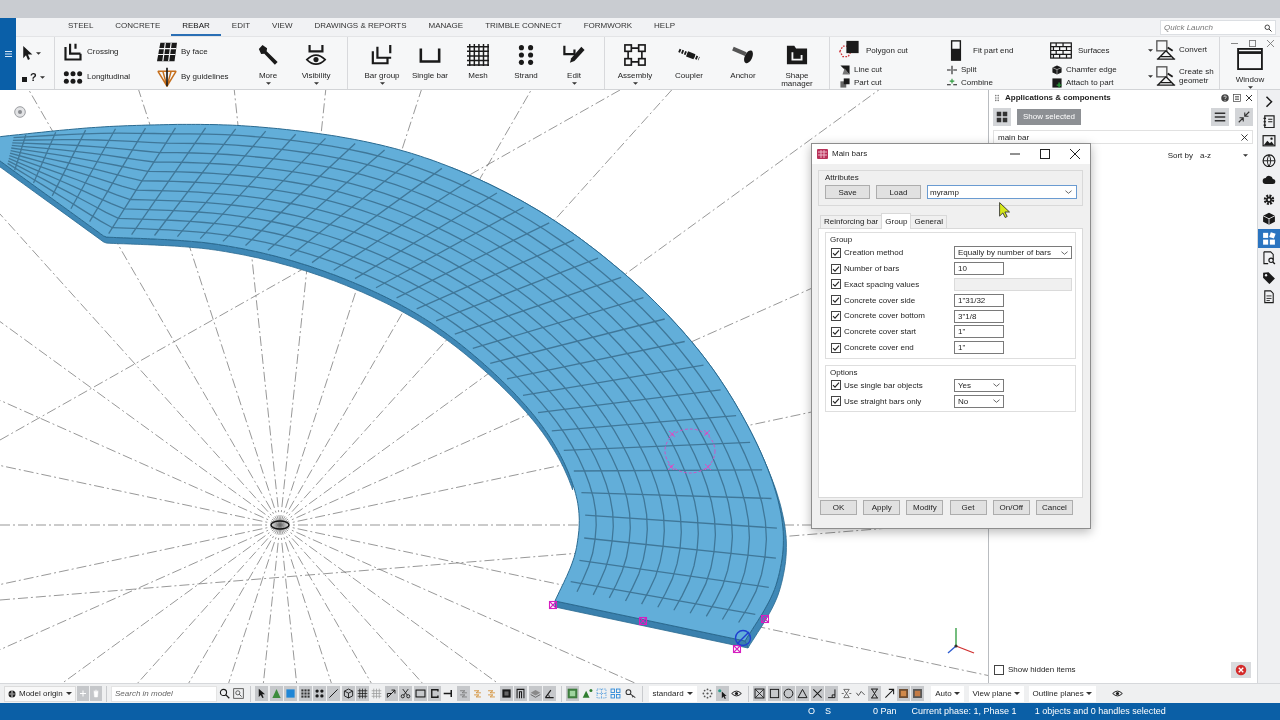 The height and width of the screenshot is (720, 1280). Describe the element at coordinates (1181, 76) in the screenshot. I see `ribbon-button: Create sh geometr` at that location.